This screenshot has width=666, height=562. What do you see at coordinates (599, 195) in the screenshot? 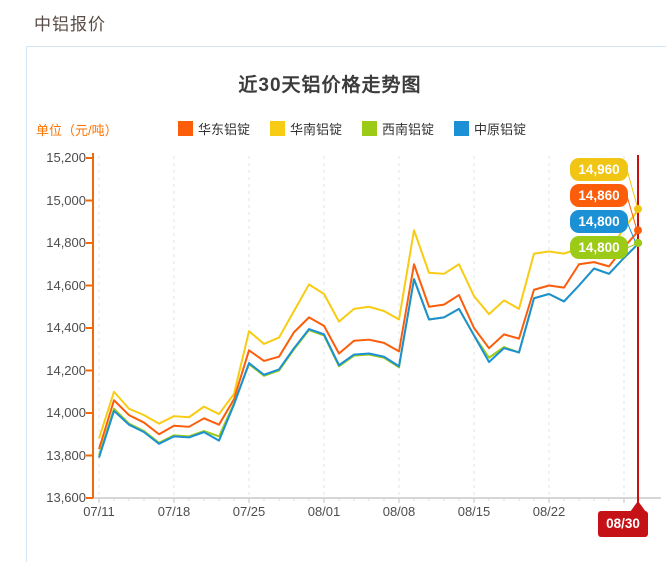
I see `price-badge-huadong: 14,860` at bounding box center [599, 195].